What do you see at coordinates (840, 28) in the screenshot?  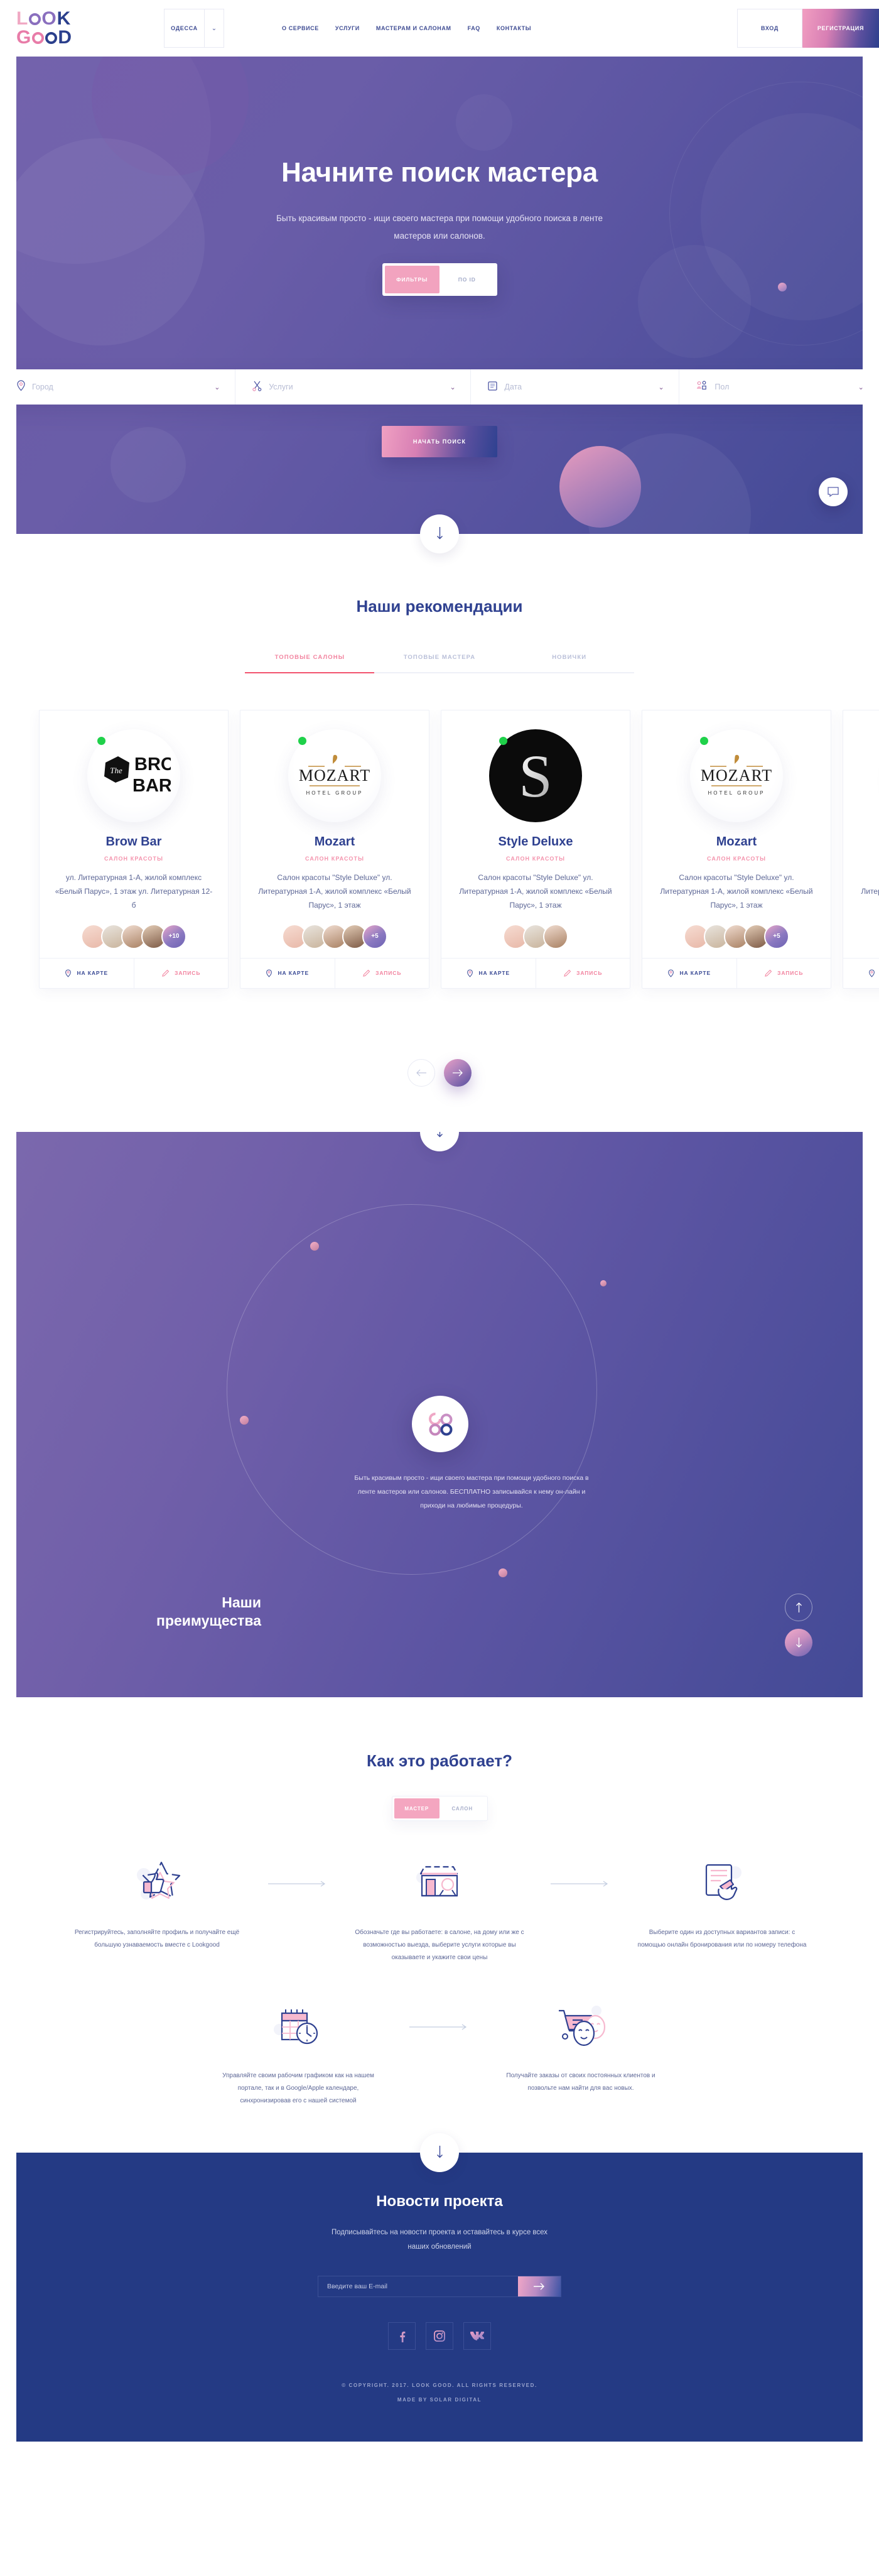 I see `register-button: РЕГИСТРАЦИЯ` at bounding box center [840, 28].